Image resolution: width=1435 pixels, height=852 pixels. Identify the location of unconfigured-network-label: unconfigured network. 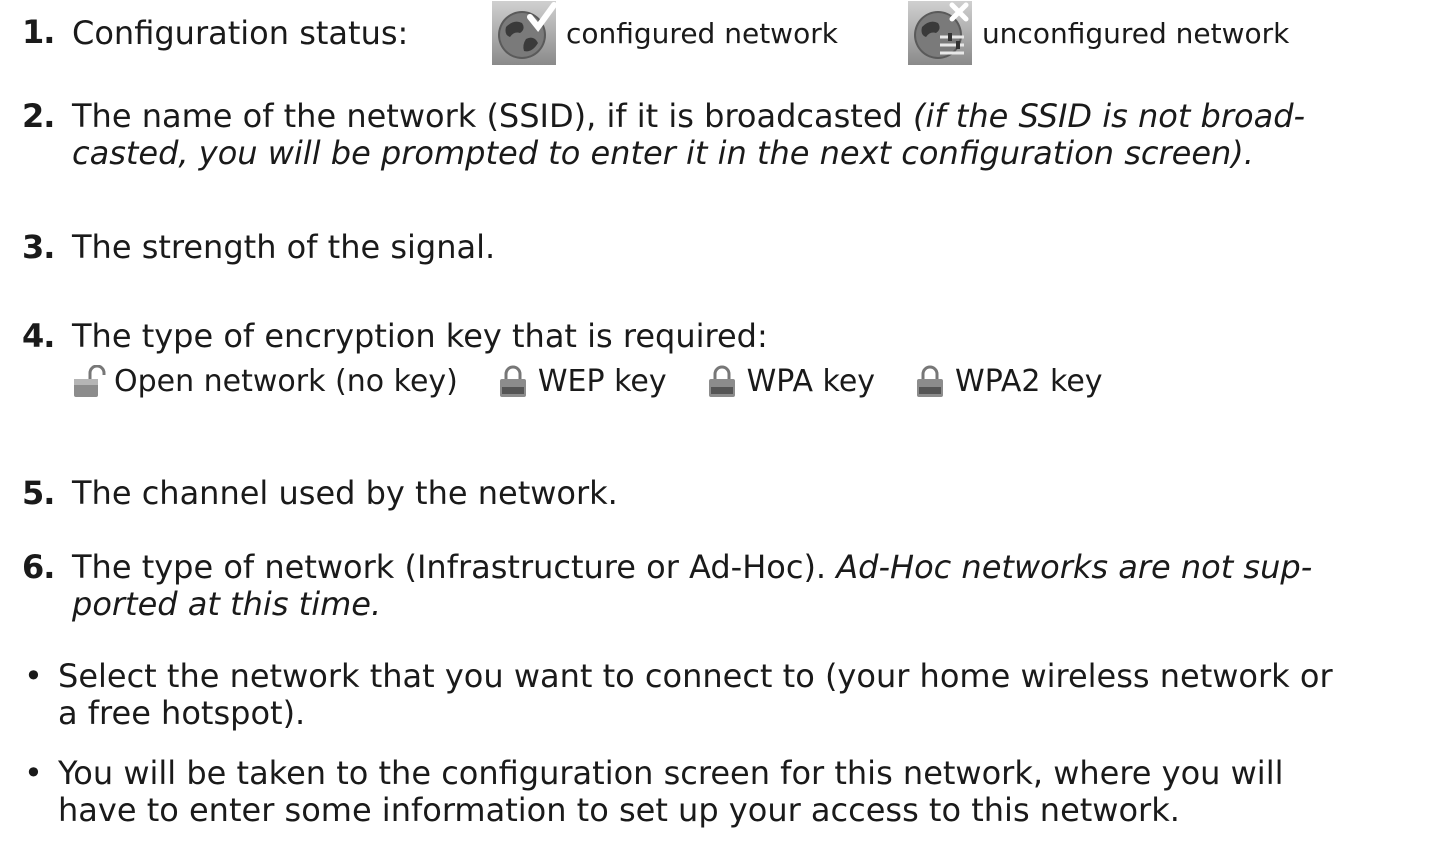
(1135, 33).